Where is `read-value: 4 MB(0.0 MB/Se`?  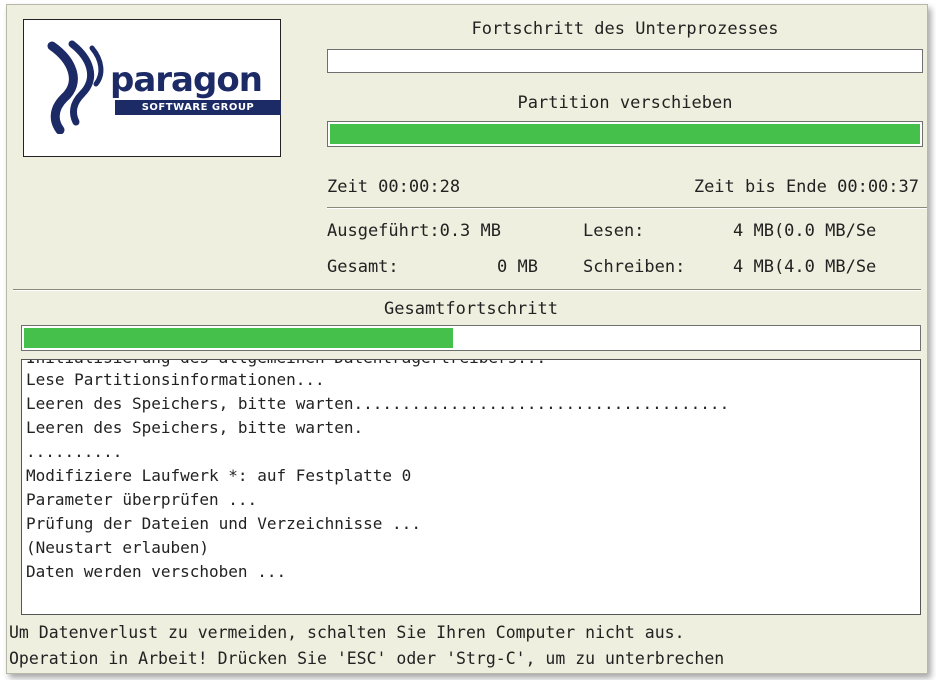
read-value: 4 MB(0.0 MB/Se is located at coordinates (805, 231).